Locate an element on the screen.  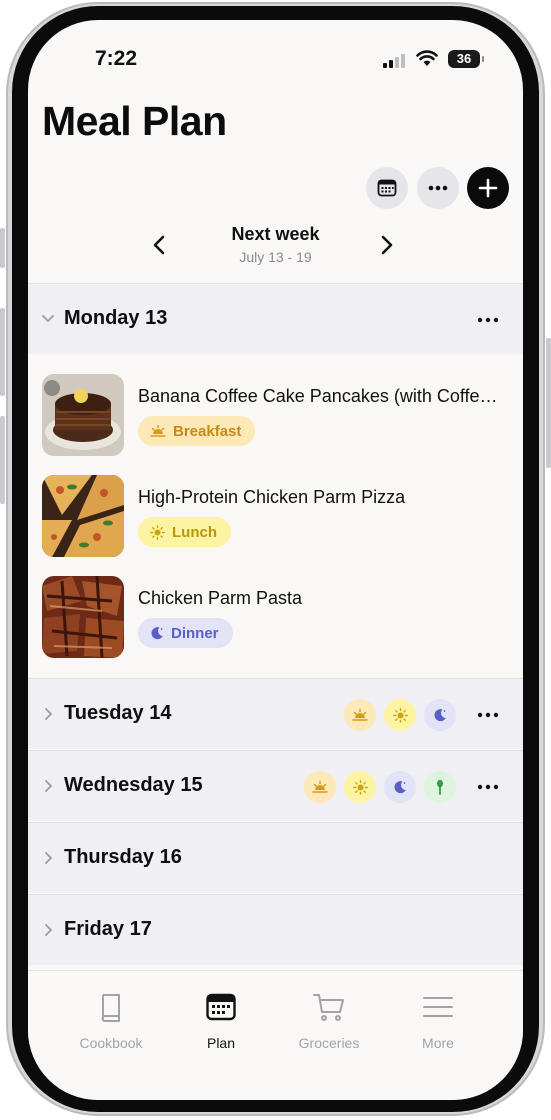
tab-label: Groceries is located at coordinates (329, 1043).